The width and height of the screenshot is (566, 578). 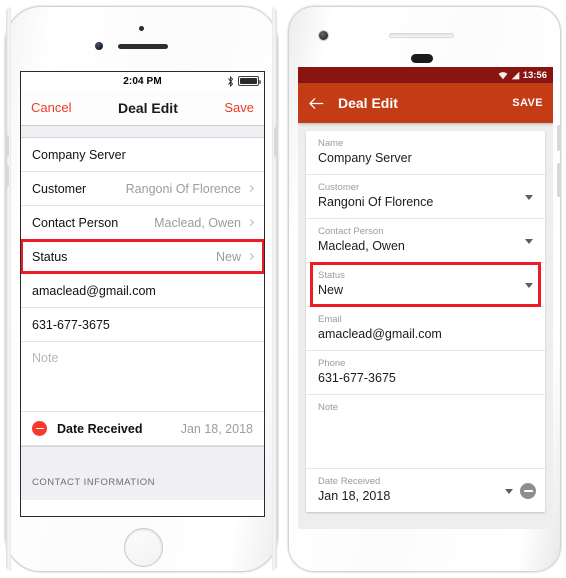 What do you see at coordinates (323, 35) in the screenshot?
I see `android-front-camera-icon` at bounding box center [323, 35].